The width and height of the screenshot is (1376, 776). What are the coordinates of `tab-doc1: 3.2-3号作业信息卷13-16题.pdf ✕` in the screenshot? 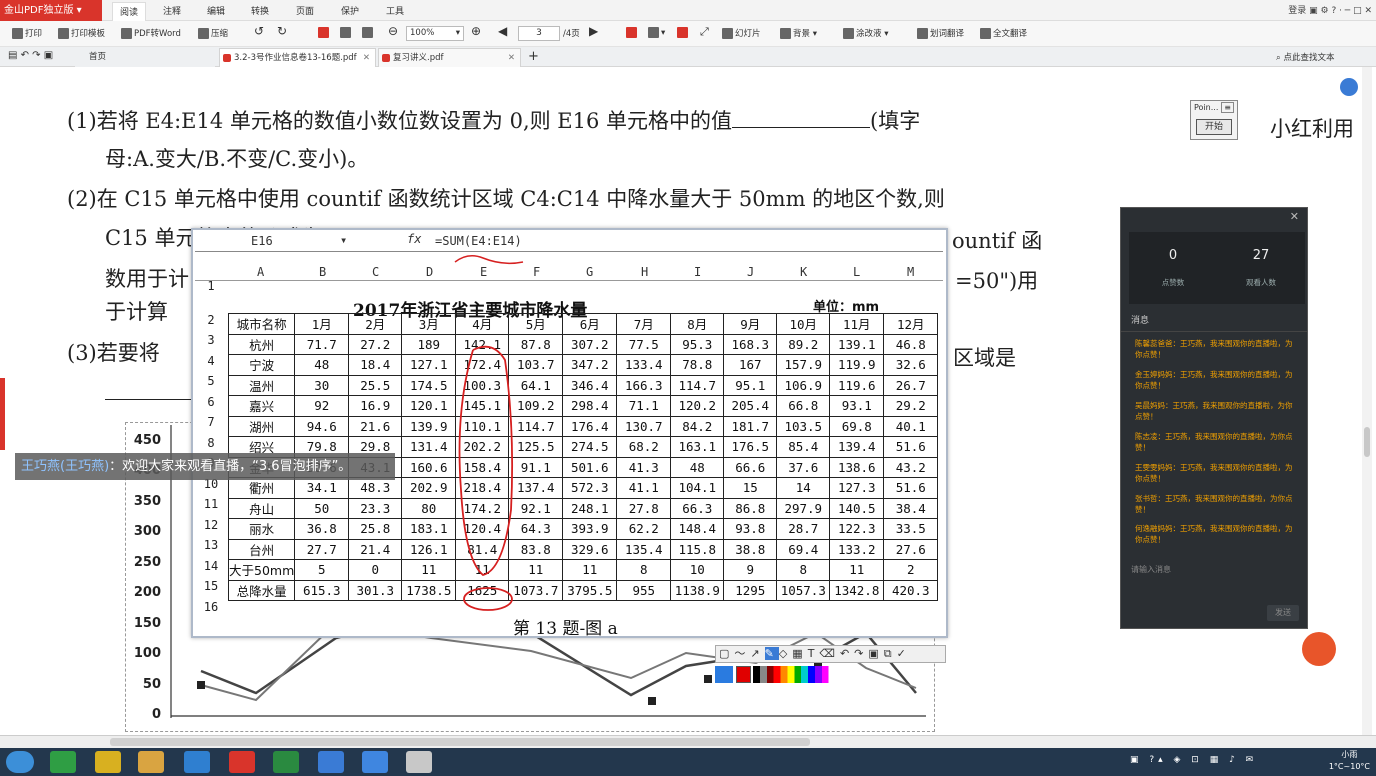 It's located at (297, 57).